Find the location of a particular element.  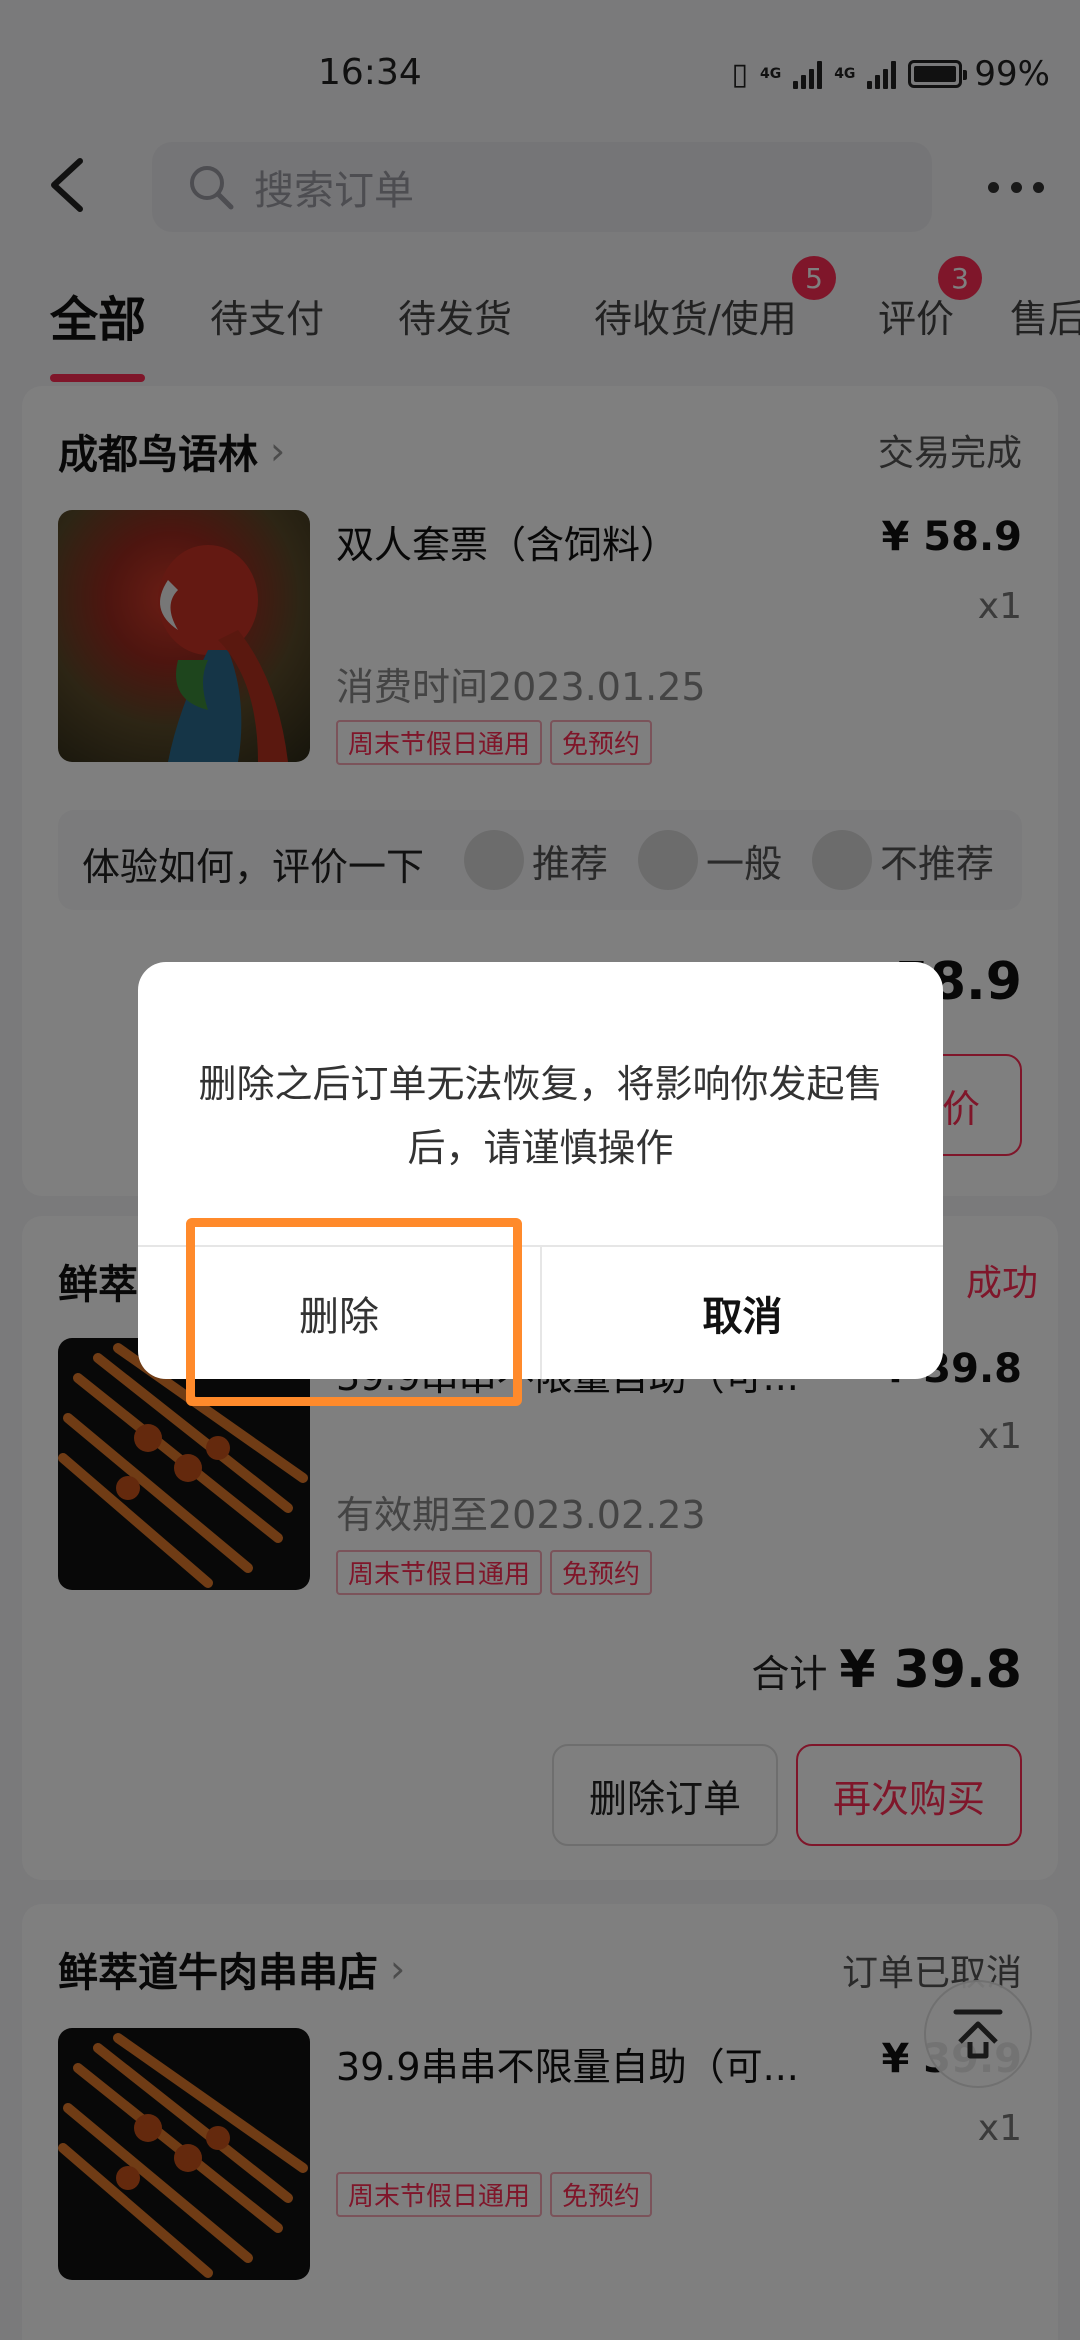

highlight-box is located at coordinates (354, 1312).